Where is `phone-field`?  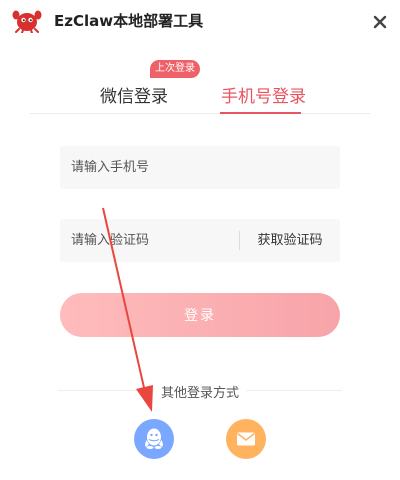 phone-field is located at coordinates (200, 167).